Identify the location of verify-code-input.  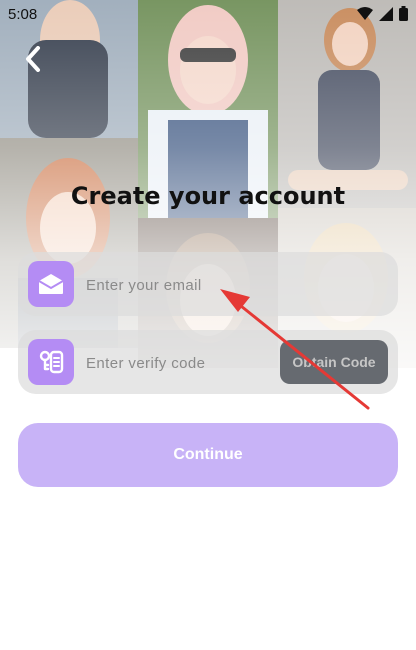
(181, 363).